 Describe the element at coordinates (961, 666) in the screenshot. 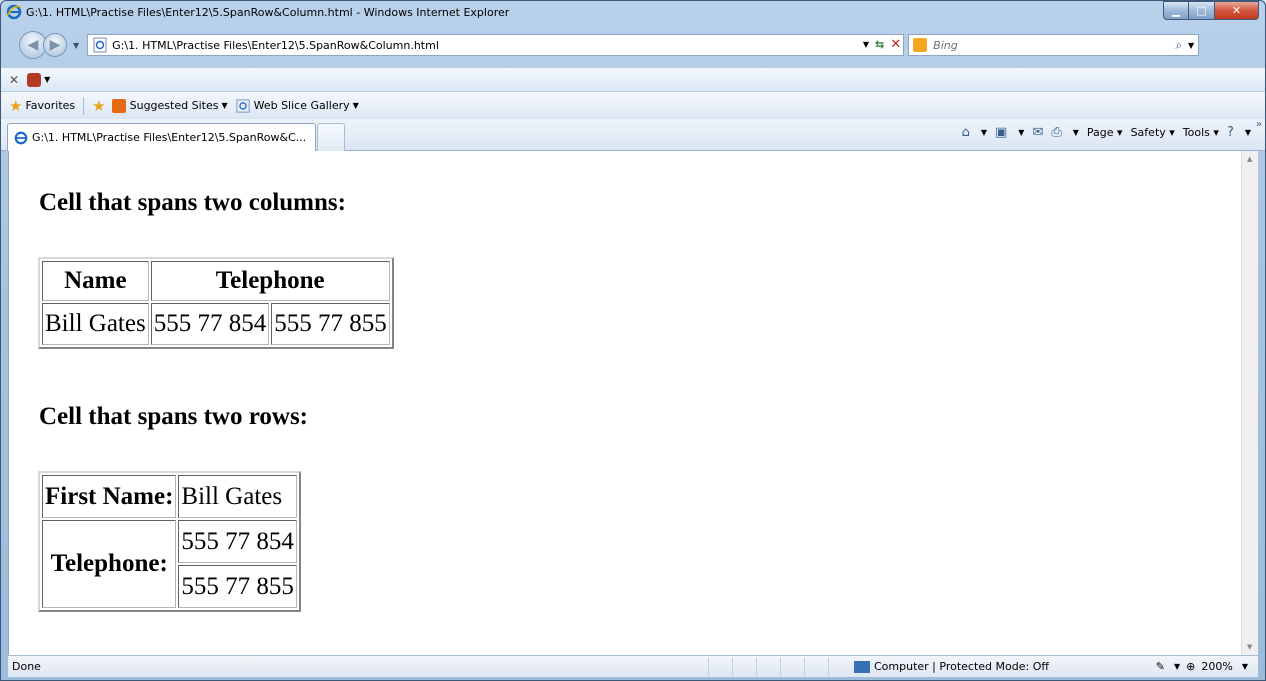

I see `zone-label: Computer | Protected Mode: Off` at that location.